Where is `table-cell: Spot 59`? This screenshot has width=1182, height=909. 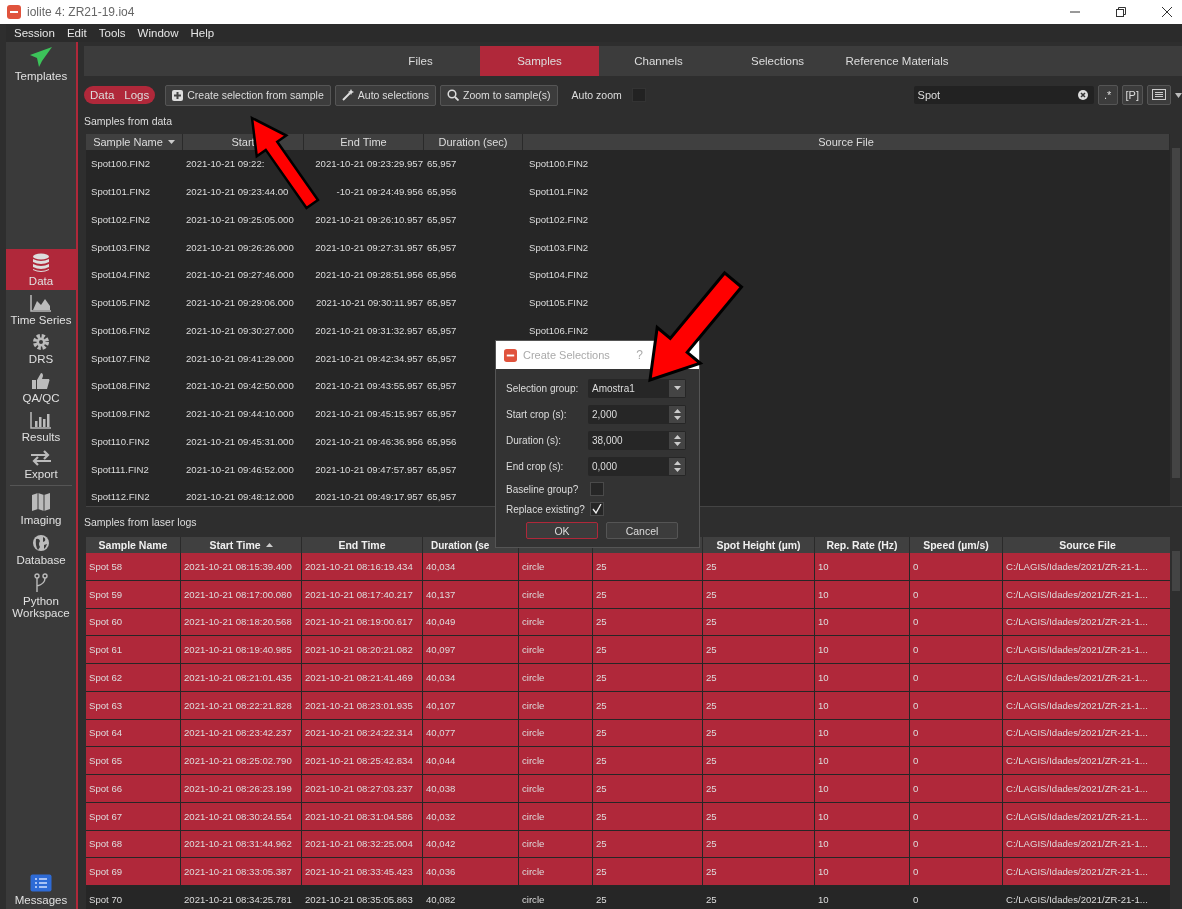
table-cell: Spot 59 is located at coordinates (106, 594).